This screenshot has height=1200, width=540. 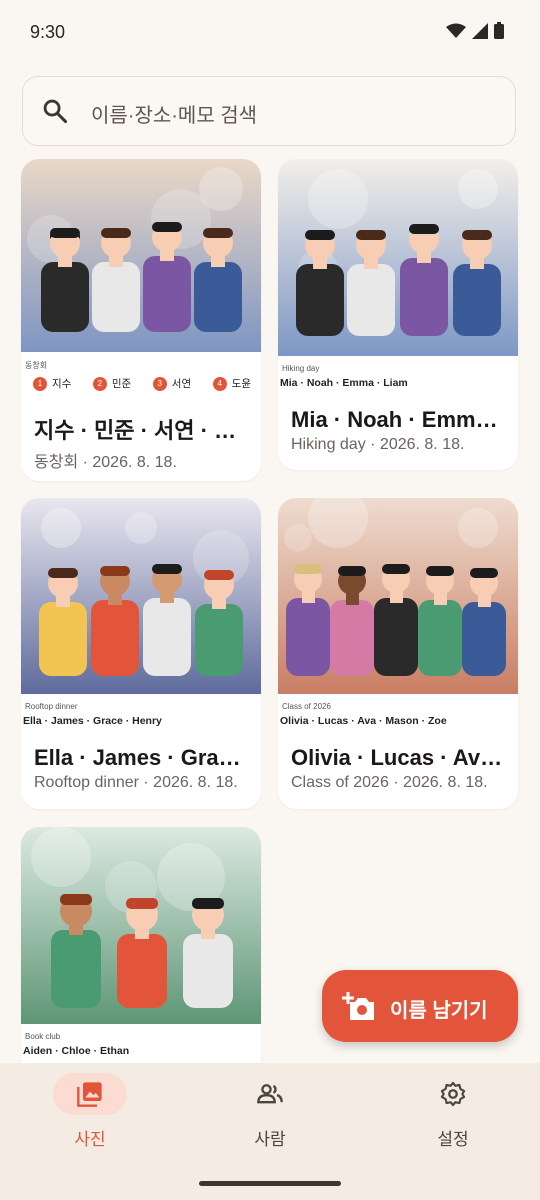 What do you see at coordinates (141, 757) in the screenshot?
I see `card-title: Ella · James · Grace · Henry` at bounding box center [141, 757].